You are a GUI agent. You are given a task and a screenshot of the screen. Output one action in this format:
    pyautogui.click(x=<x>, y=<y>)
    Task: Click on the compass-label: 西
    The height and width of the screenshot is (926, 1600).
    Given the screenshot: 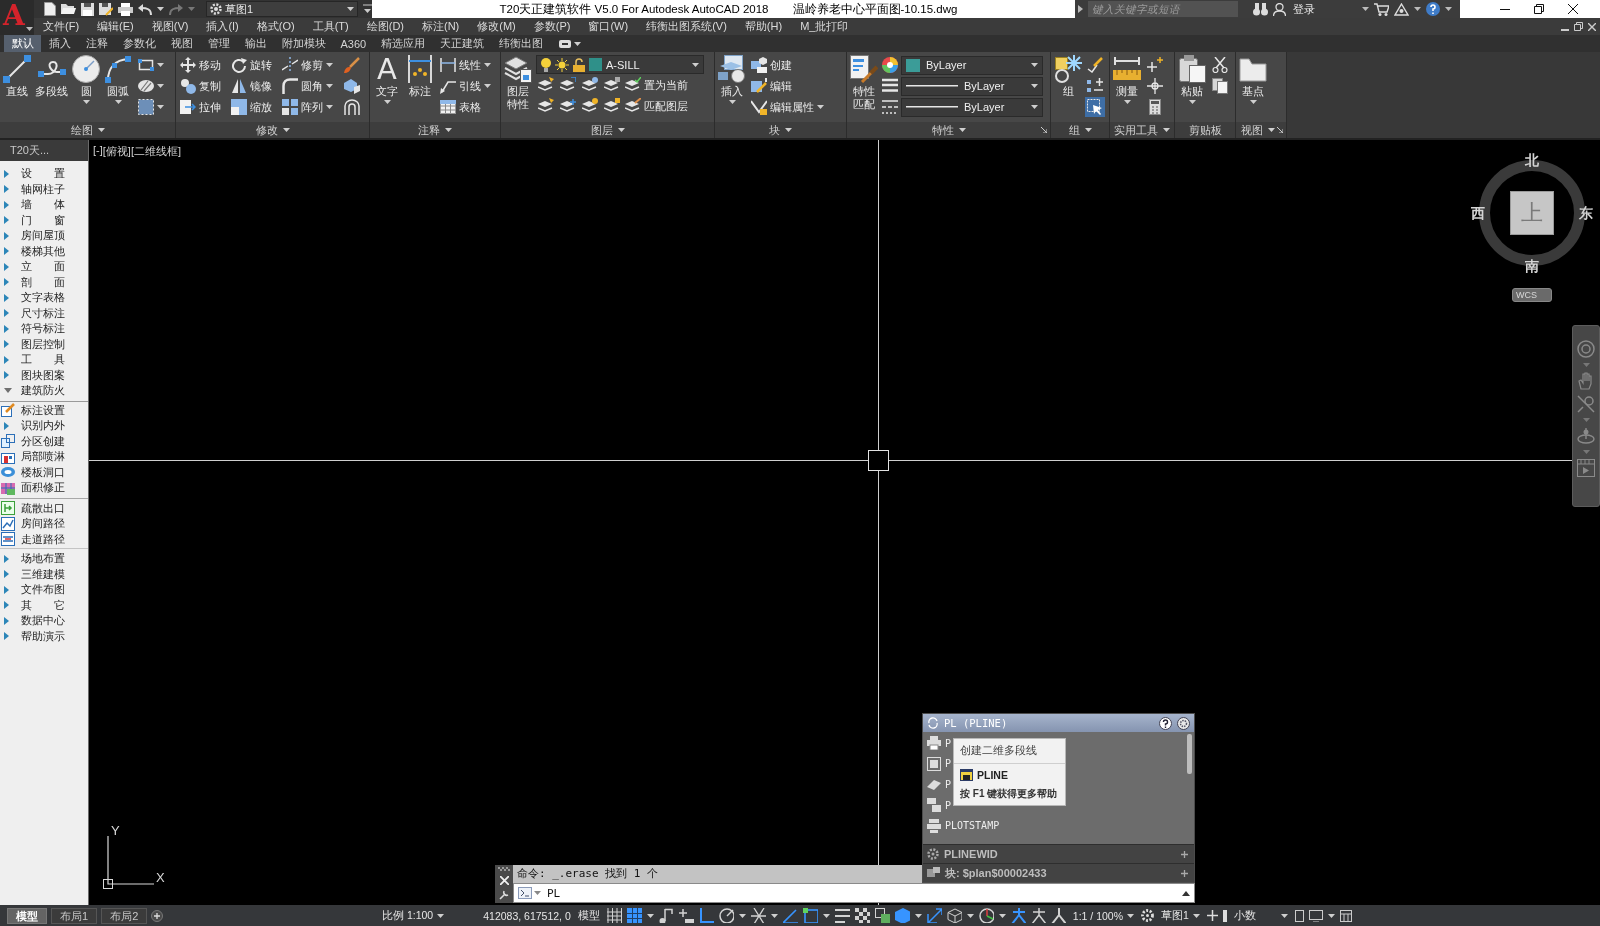 What is the action you would take?
    pyautogui.click(x=1478, y=213)
    